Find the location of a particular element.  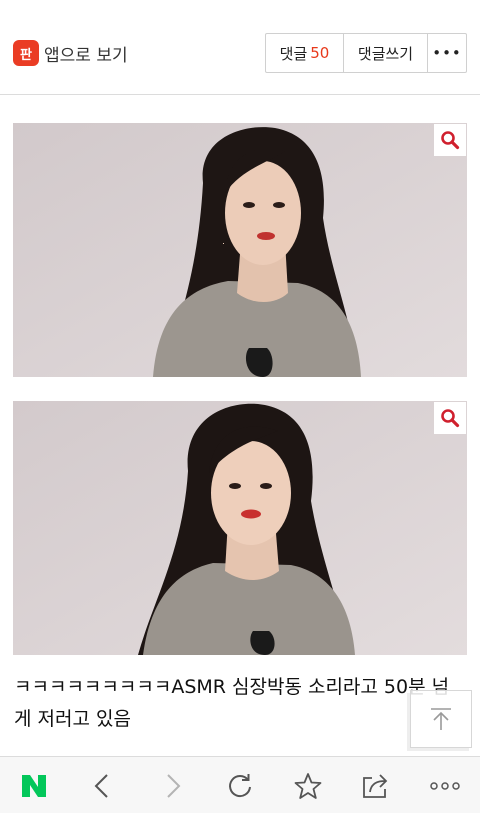

scroll-to-top-button is located at coordinates (441, 719).